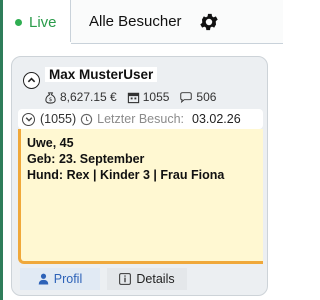  What do you see at coordinates (68, 279) in the screenshot?
I see `tab-profil-label: Profil` at bounding box center [68, 279].